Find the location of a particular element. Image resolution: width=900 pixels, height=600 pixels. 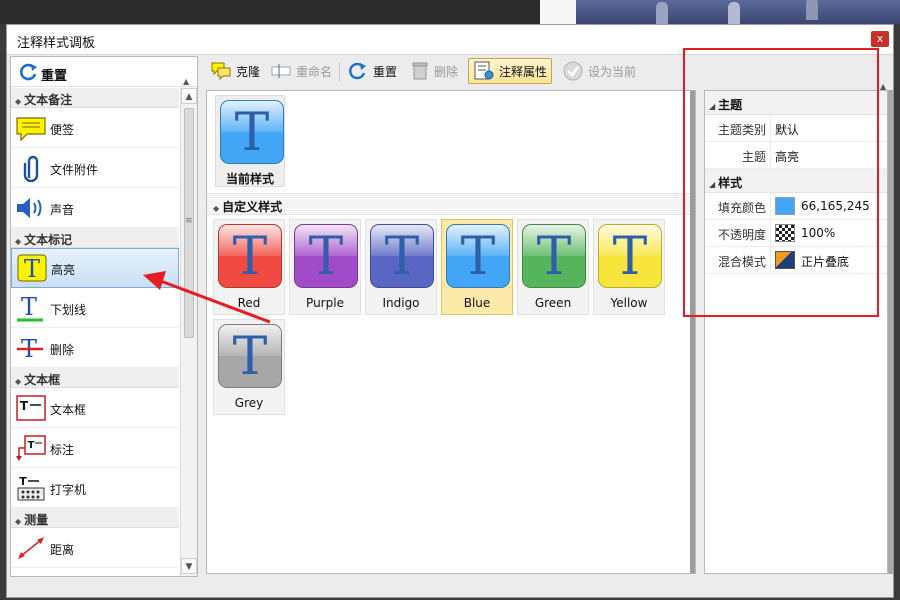

callout-icon: T is located at coordinates (31, 448).